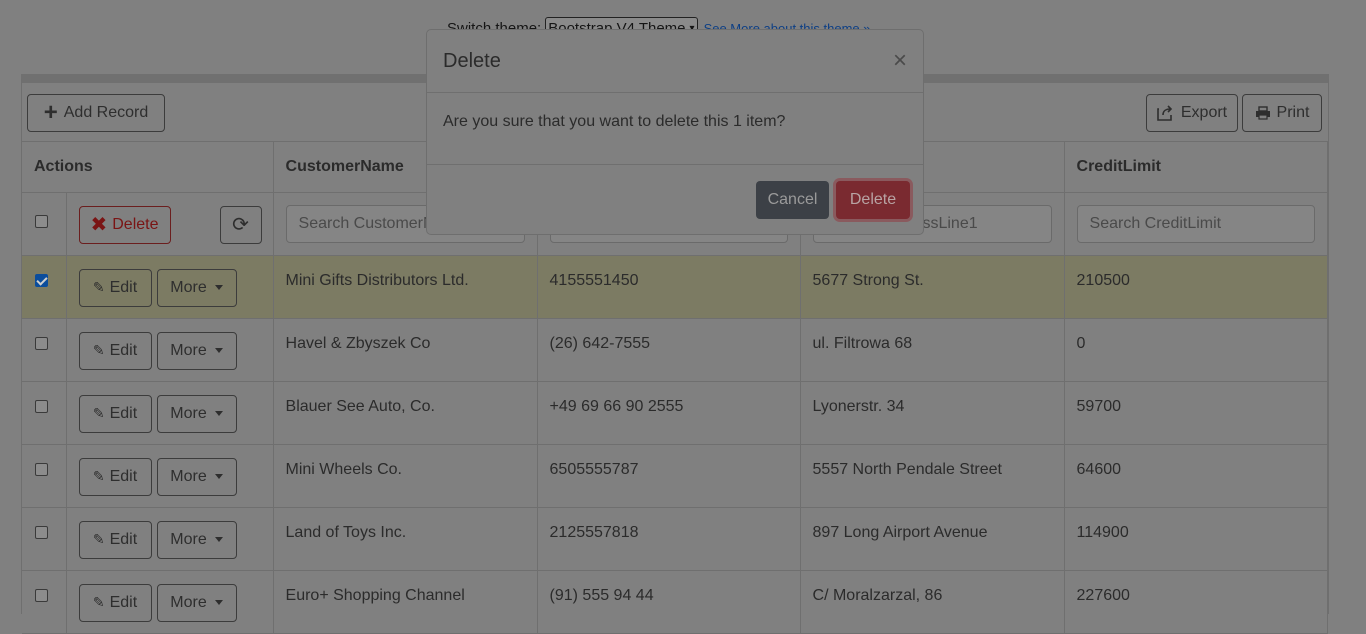  What do you see at coordinates (932, 539) in the screenshot?
I see `cell-address: 897 Long Airport Avenue` at bounding box center [932, 539].